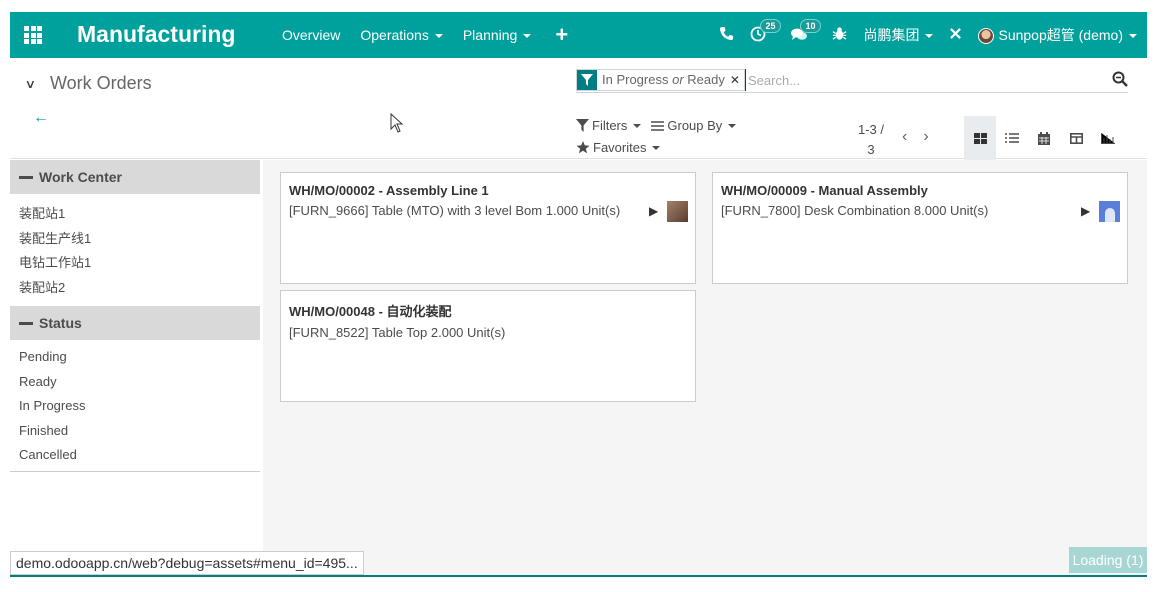 This screenshot has height=592, width=1160. Describe the element at coordinates (135, 214) in the screenshot. I see `work-center-item: 装配站1` at that location.